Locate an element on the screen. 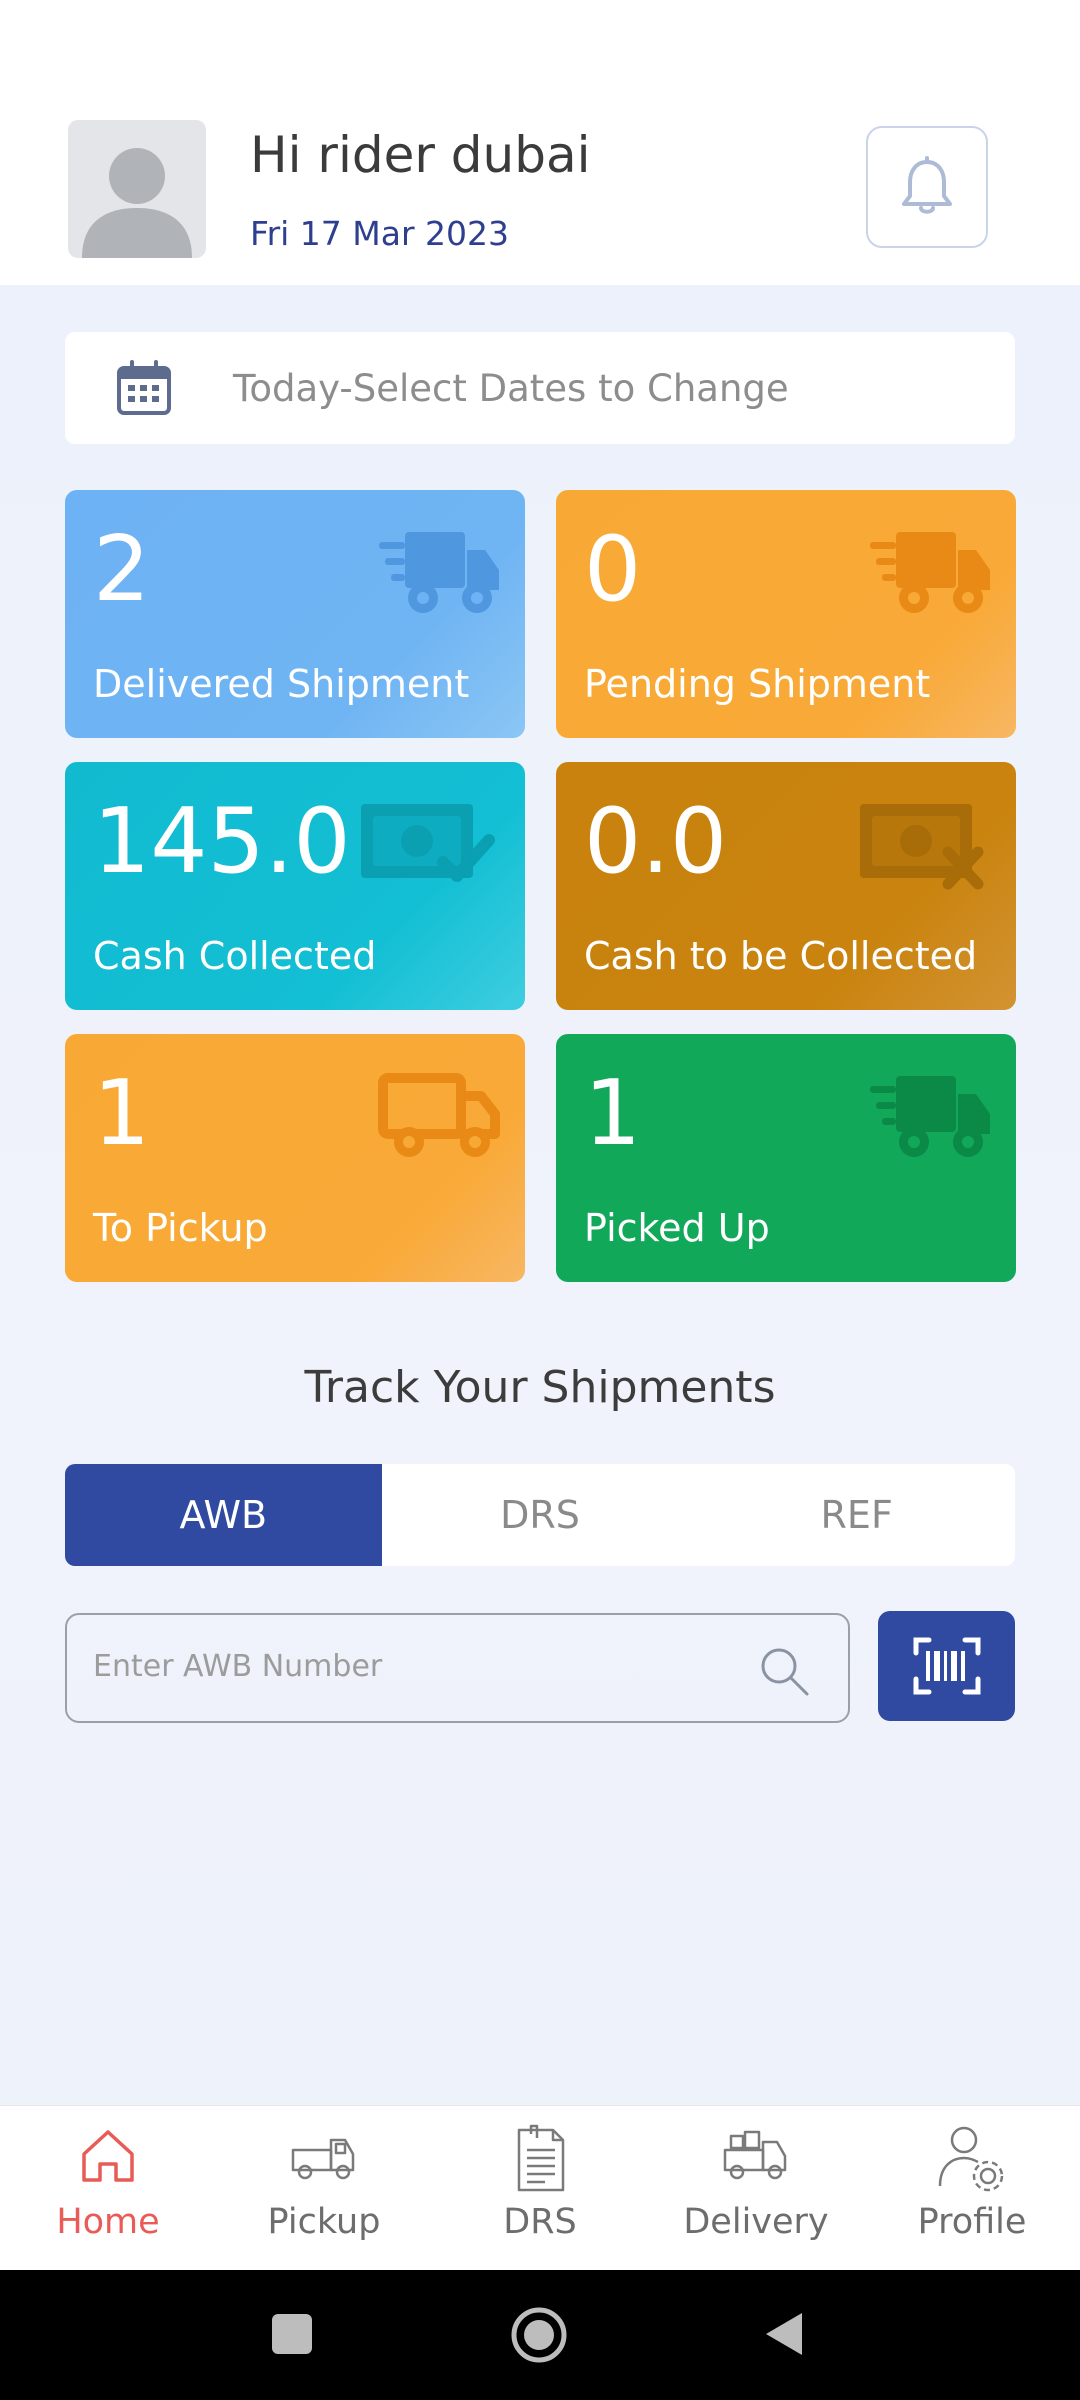  date-filter: Today-Select Dates to Change is located at coordinates (540, 388).